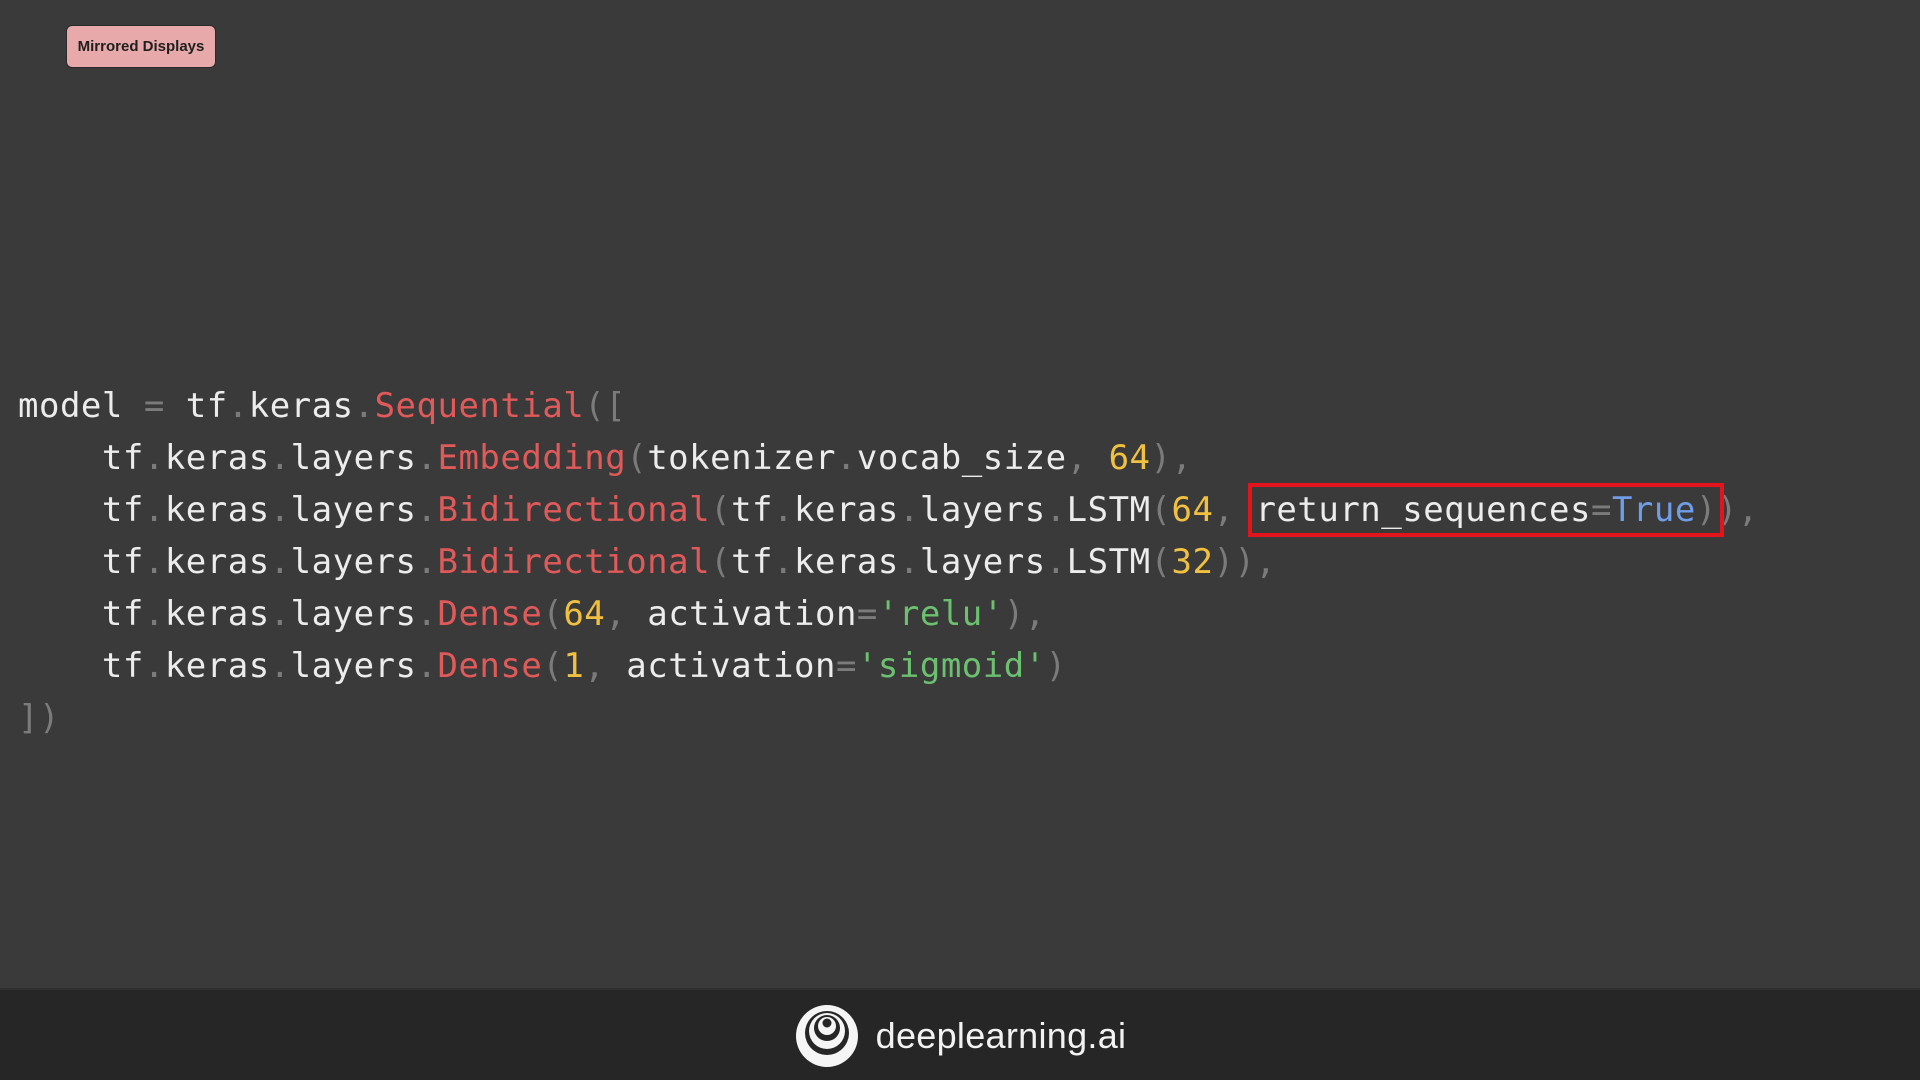  Describe the element at coordinates (888, 406) in the screenshot. I see `code-line: model = tf.keras.Sequential([` at that location.